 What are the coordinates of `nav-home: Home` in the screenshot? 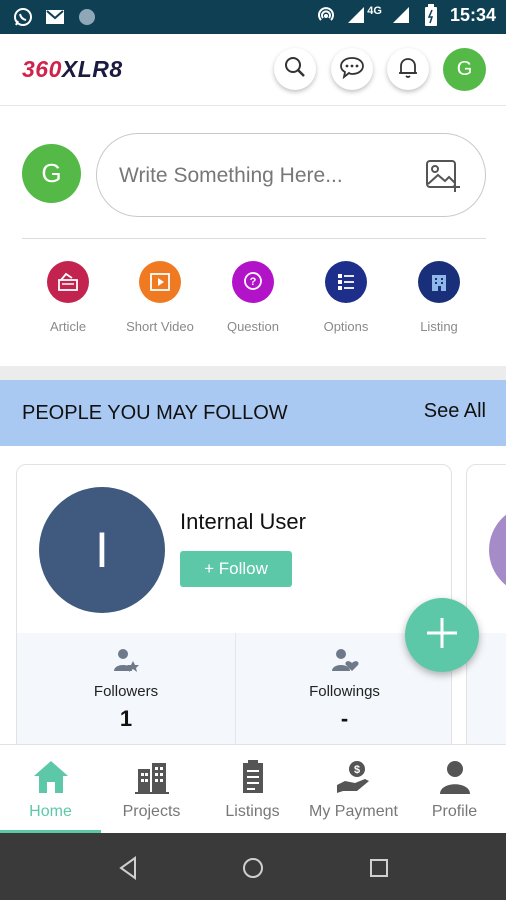 It's located at (50, 789).